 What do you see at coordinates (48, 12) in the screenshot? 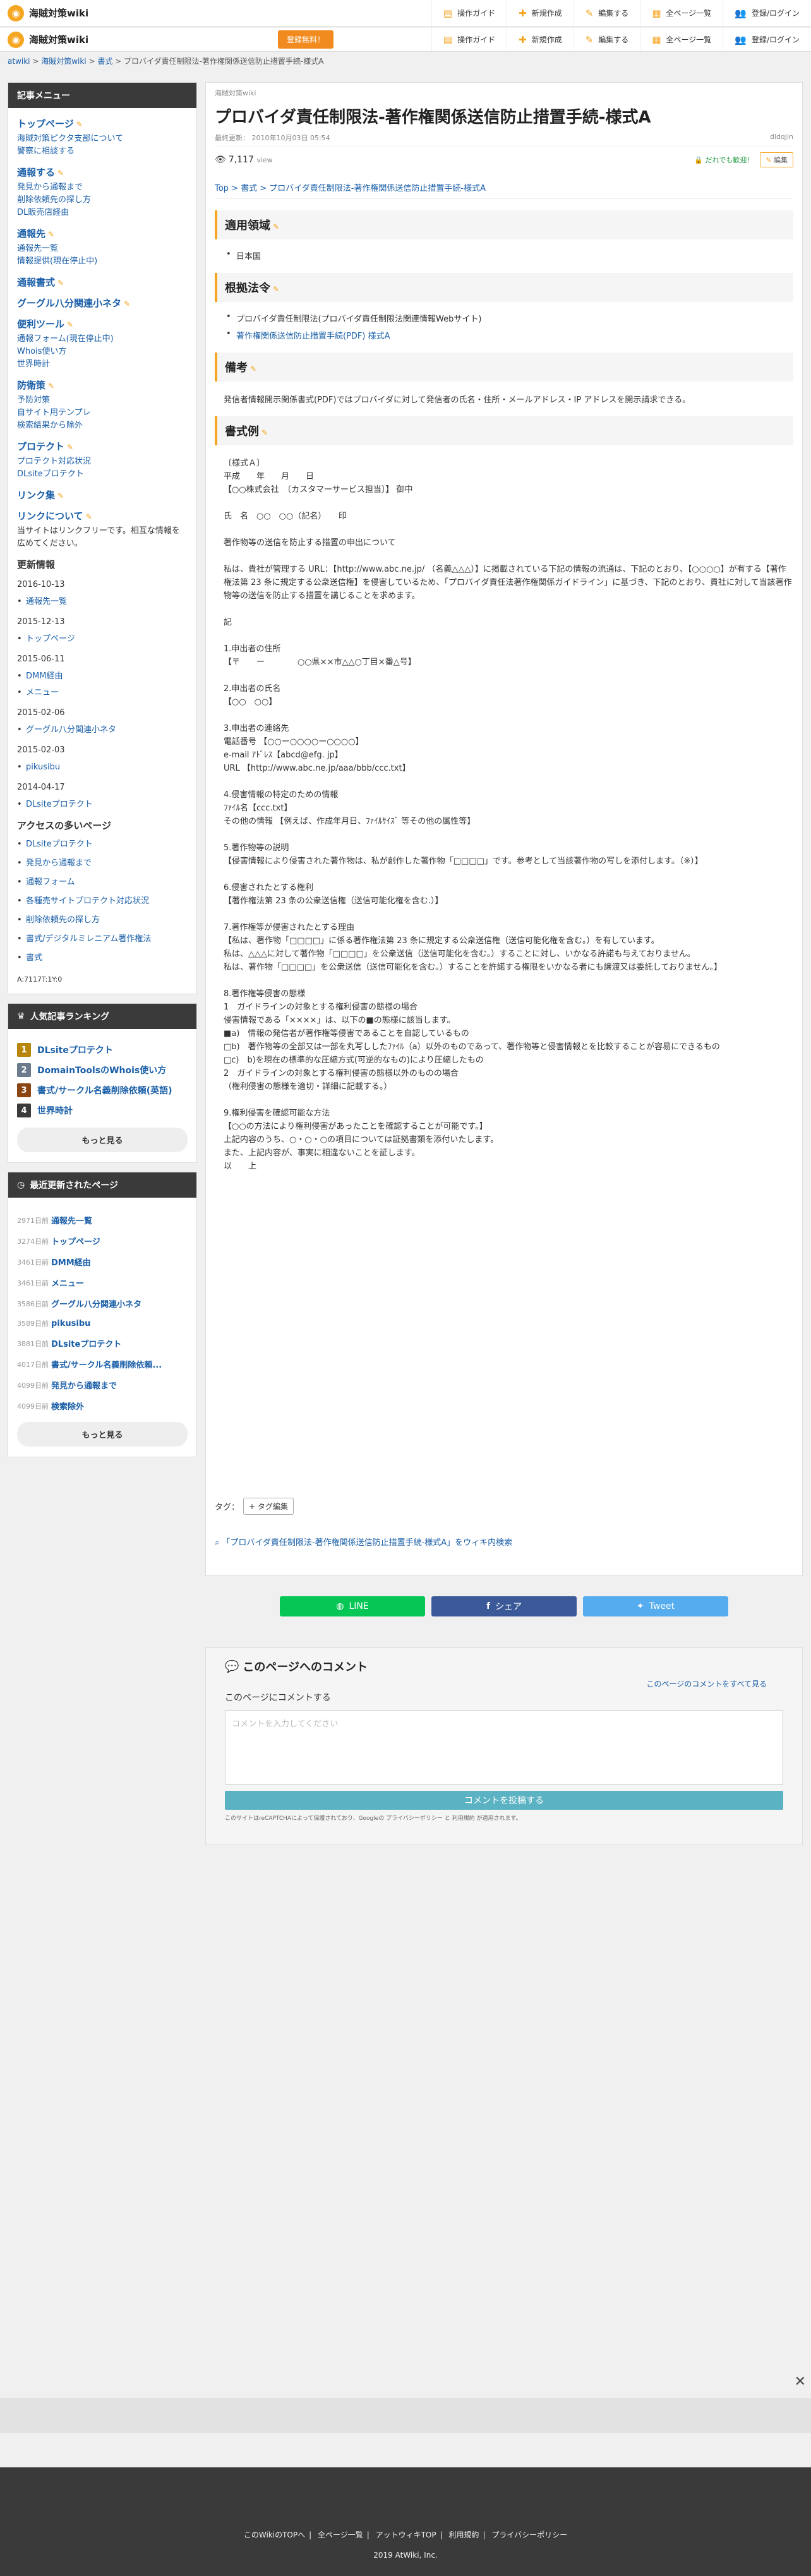
I see `site-logo: ◉ 海賊対策wiki` at bounding box center [48, 12].